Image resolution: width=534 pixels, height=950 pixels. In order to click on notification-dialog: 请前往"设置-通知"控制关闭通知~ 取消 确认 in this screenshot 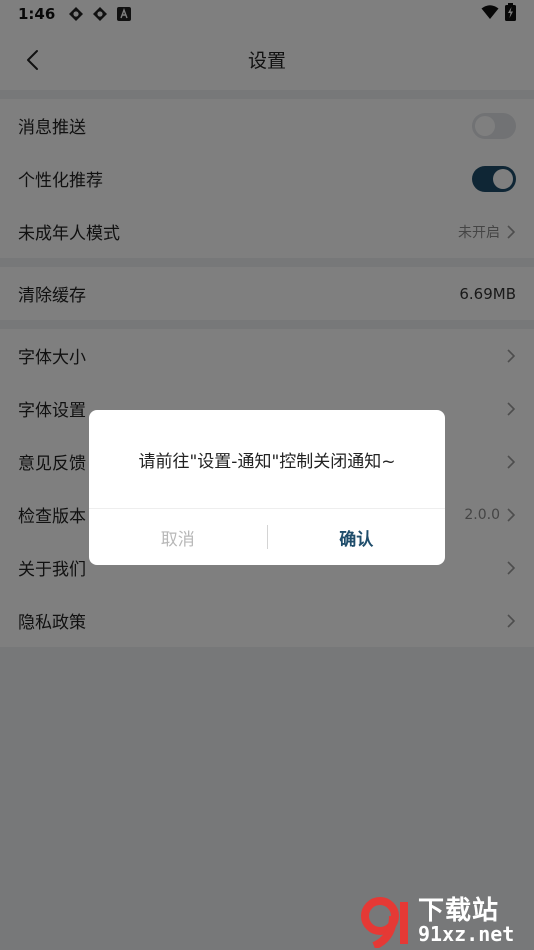, I will do `click(267, 487)`.